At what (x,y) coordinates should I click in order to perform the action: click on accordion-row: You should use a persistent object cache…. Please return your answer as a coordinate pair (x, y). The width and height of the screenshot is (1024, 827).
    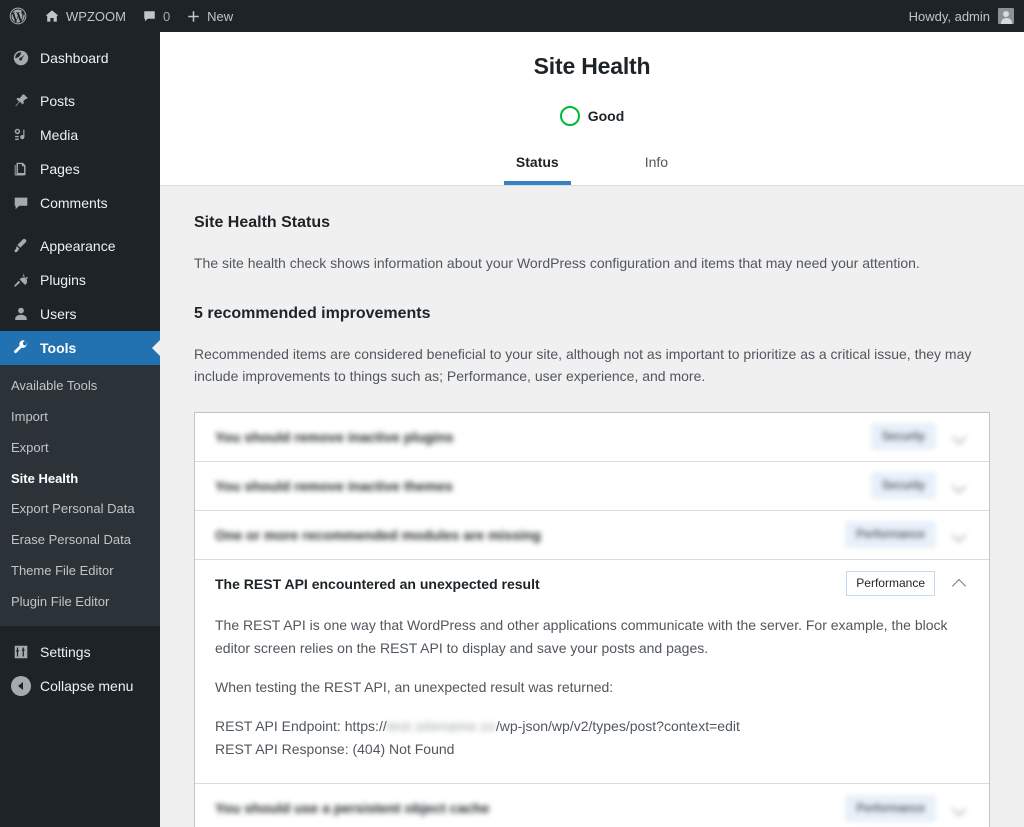
    Looking at the image, I should click on (592, 805).